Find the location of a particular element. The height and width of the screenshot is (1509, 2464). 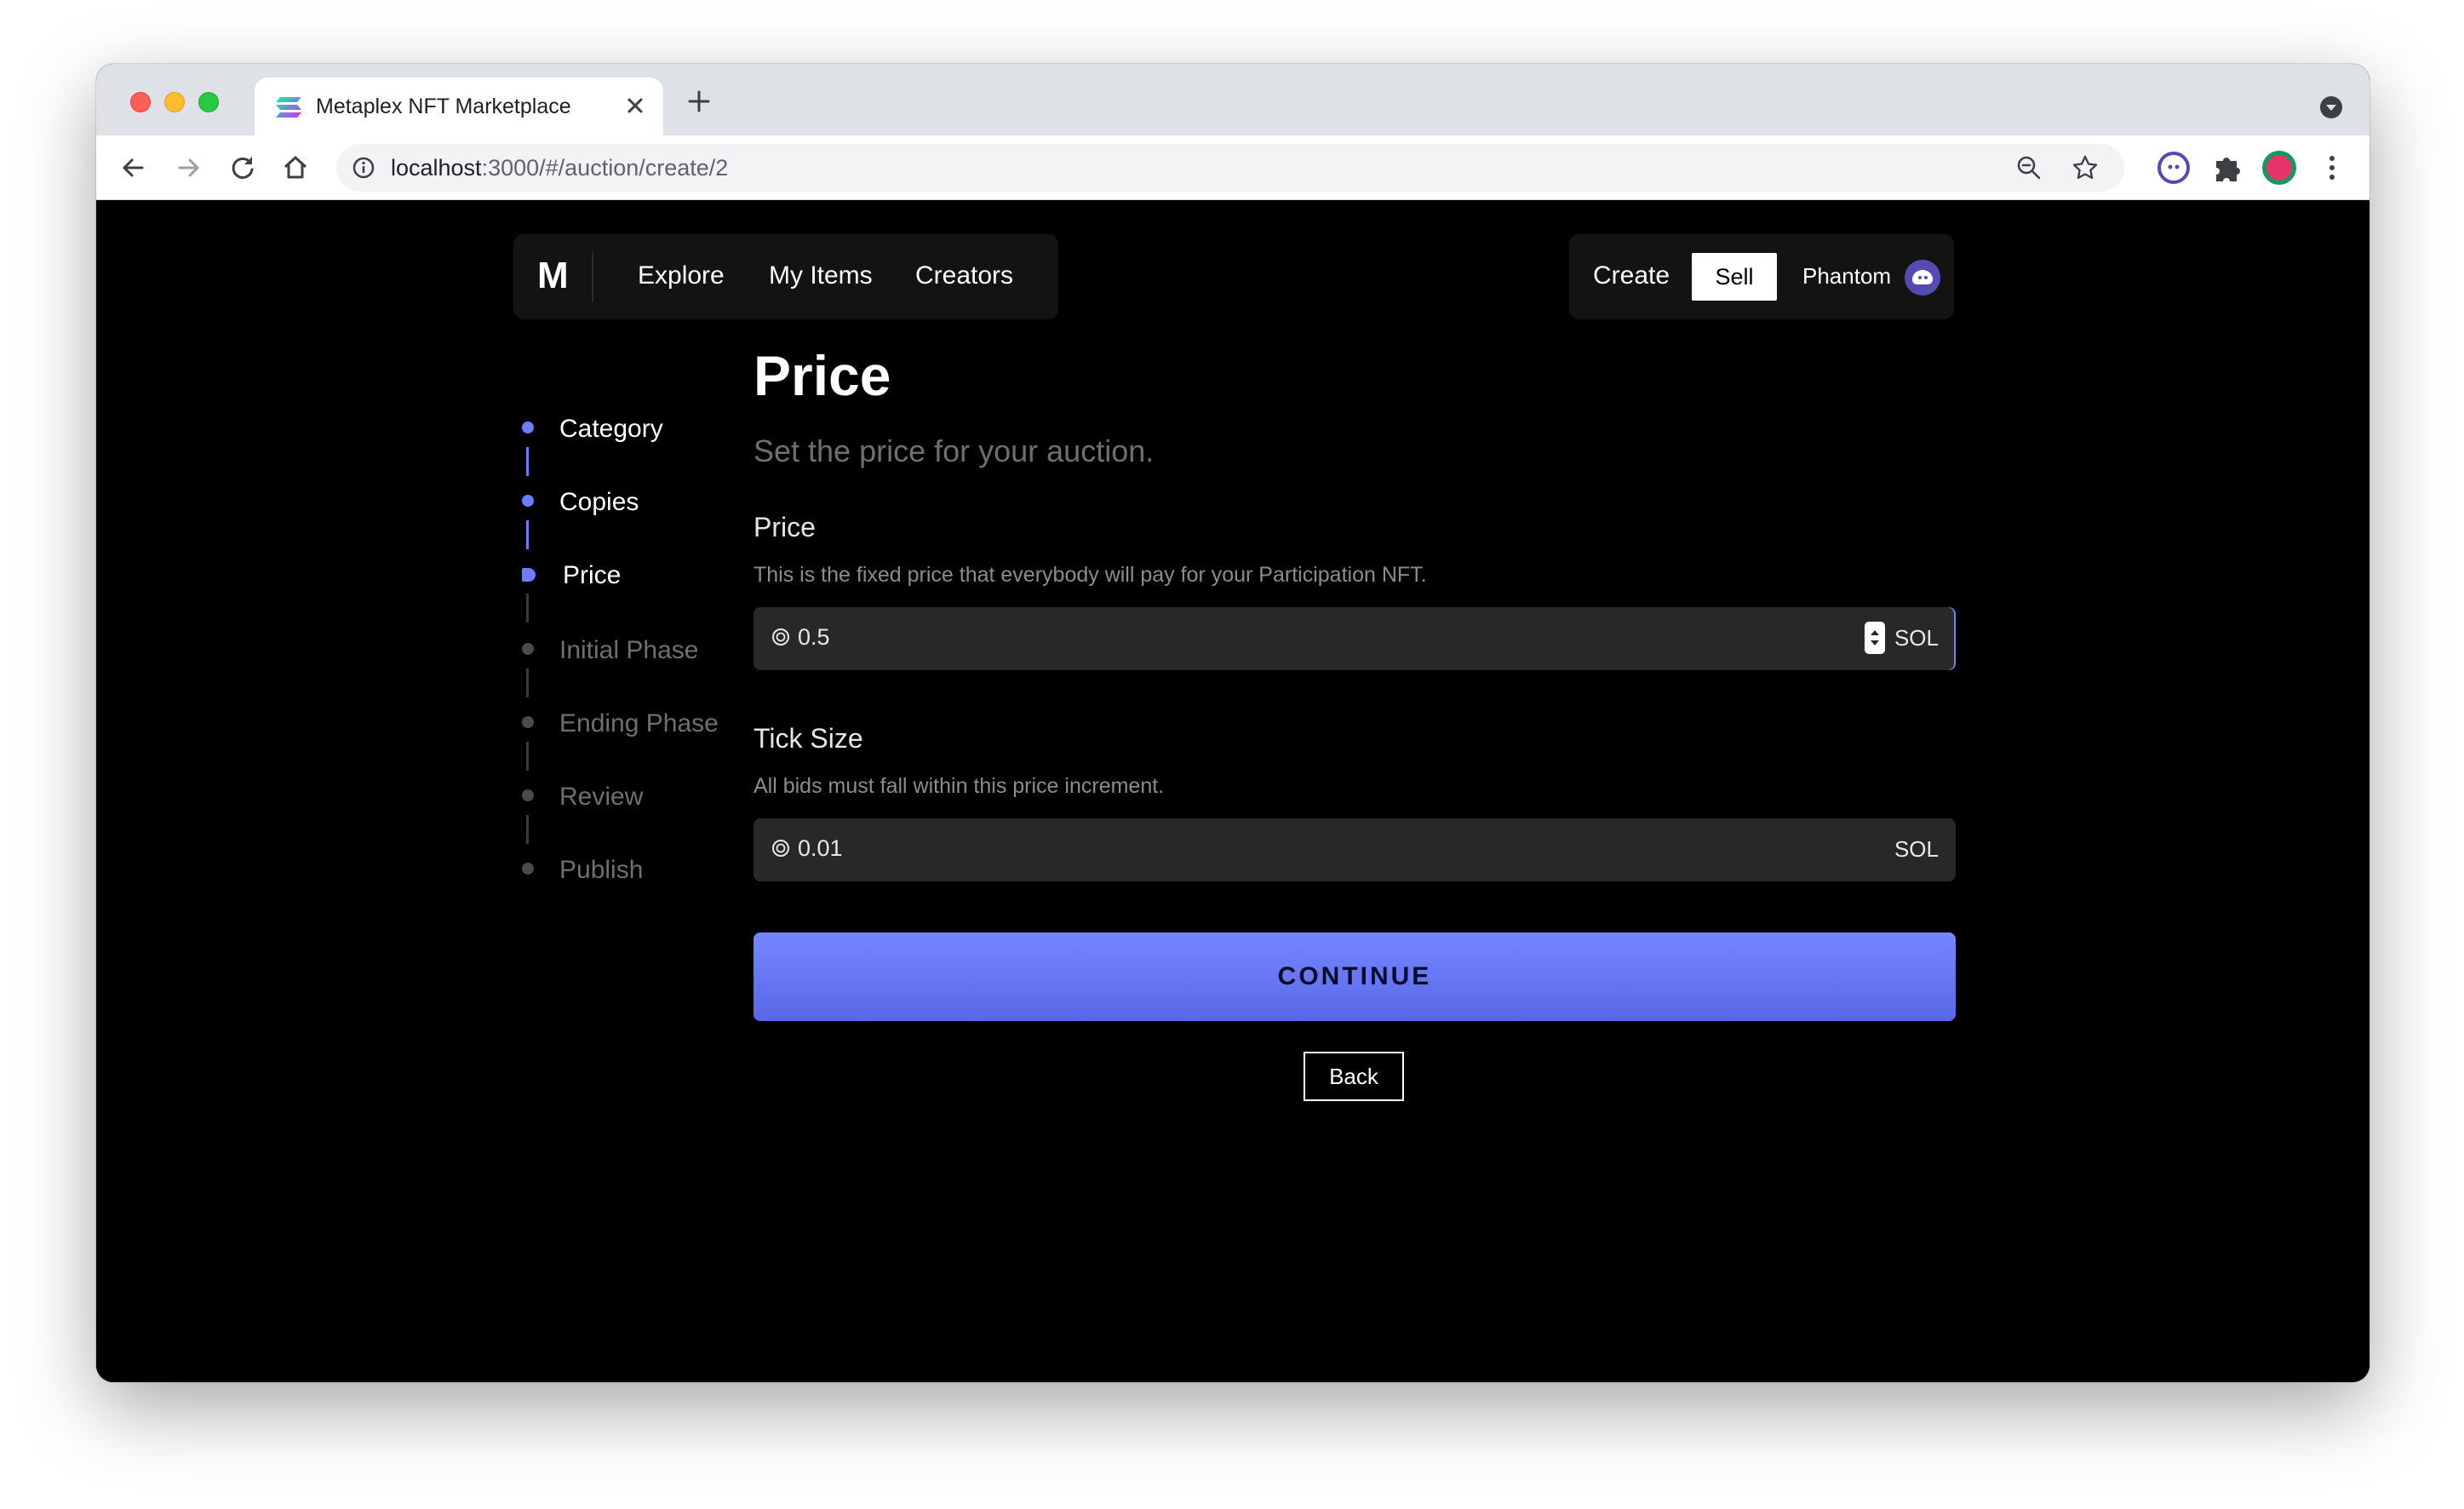

step-publish: Publish is located at coordinates (601, 870).